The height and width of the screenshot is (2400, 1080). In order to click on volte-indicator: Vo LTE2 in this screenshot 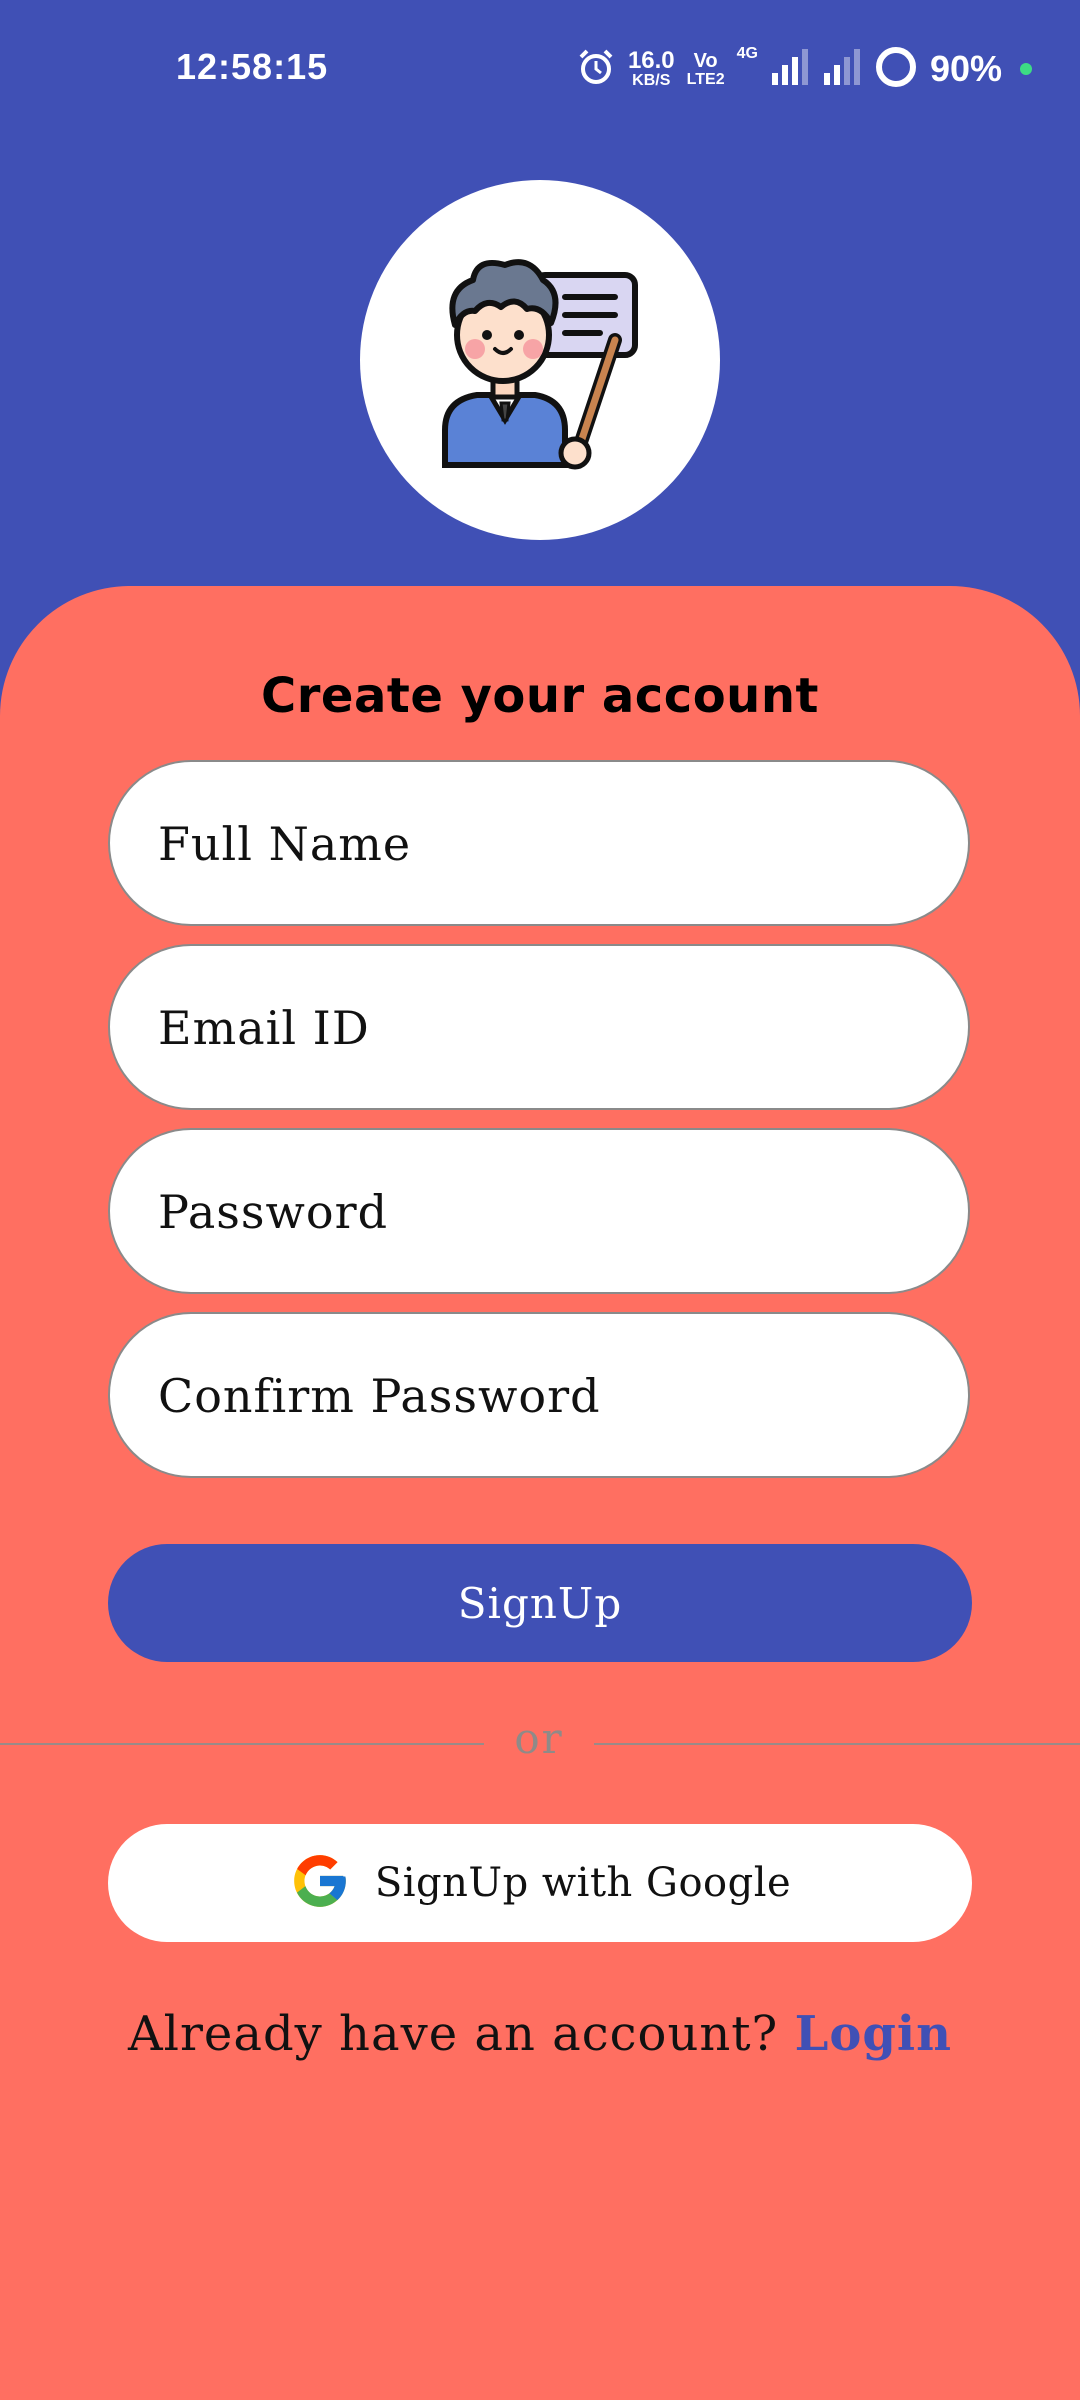, I will do `click(705, 69)`.